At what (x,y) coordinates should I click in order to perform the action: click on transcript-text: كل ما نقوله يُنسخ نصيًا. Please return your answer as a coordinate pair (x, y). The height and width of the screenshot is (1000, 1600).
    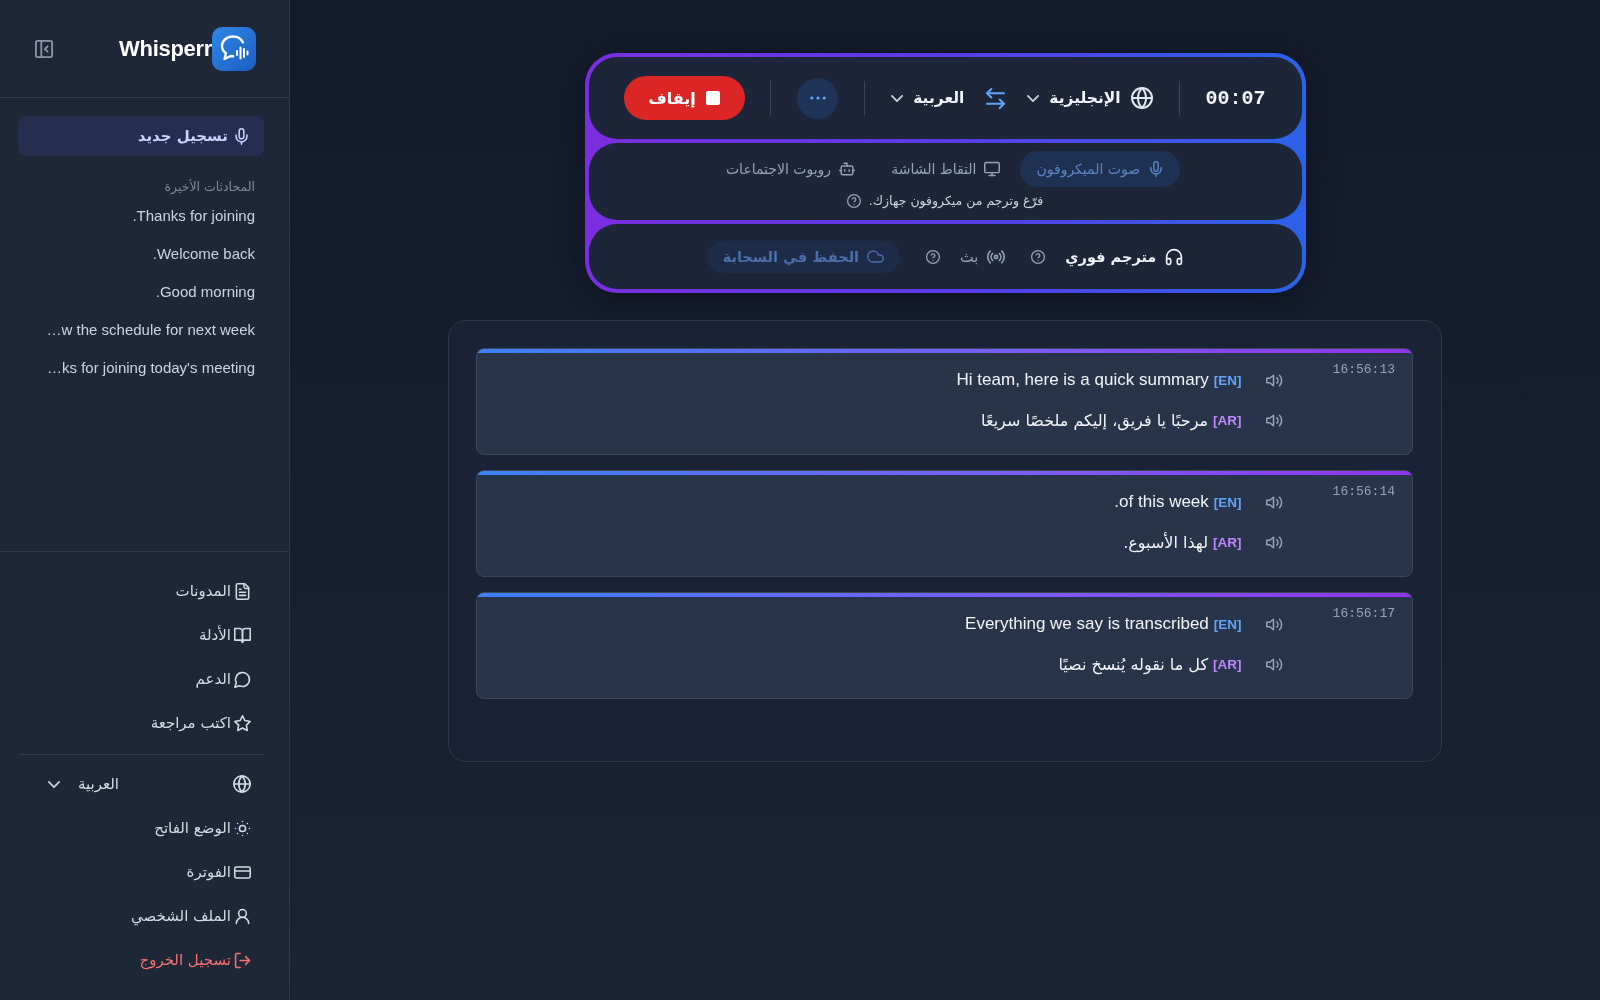
    Looking at the image, I should click on (1133, 664).